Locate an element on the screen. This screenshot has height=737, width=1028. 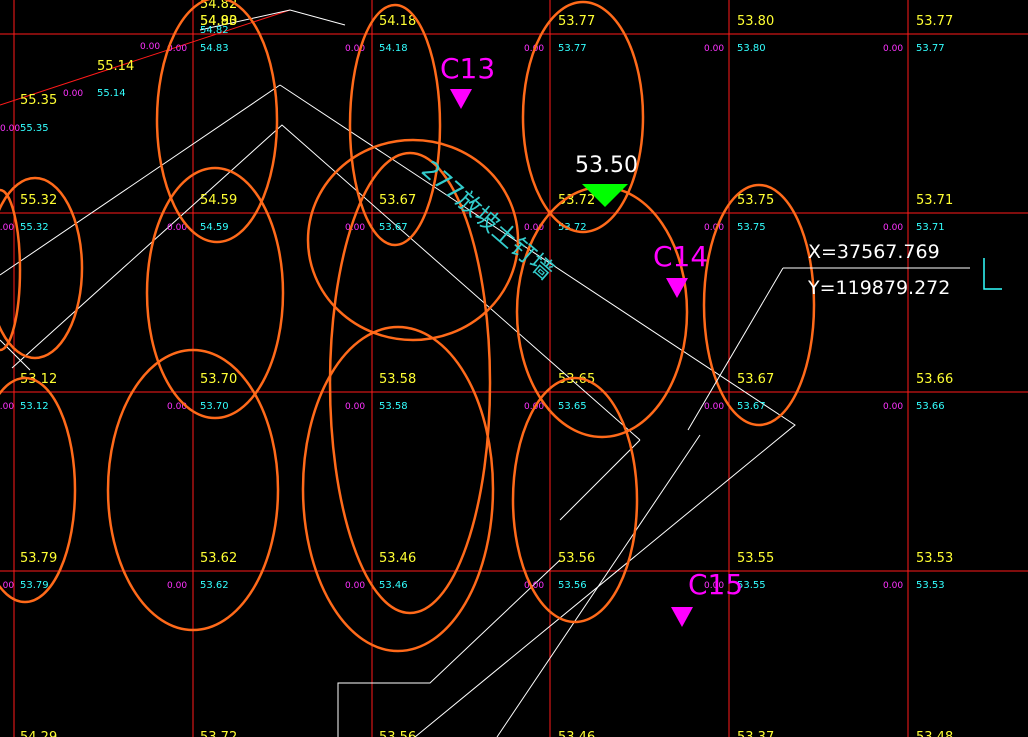
section-marker-label: C13 is located at coordinates (467, 68).